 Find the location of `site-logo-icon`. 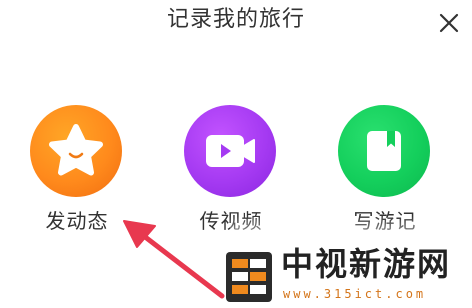

site-logo-icon is located at coordinates (249, 277).